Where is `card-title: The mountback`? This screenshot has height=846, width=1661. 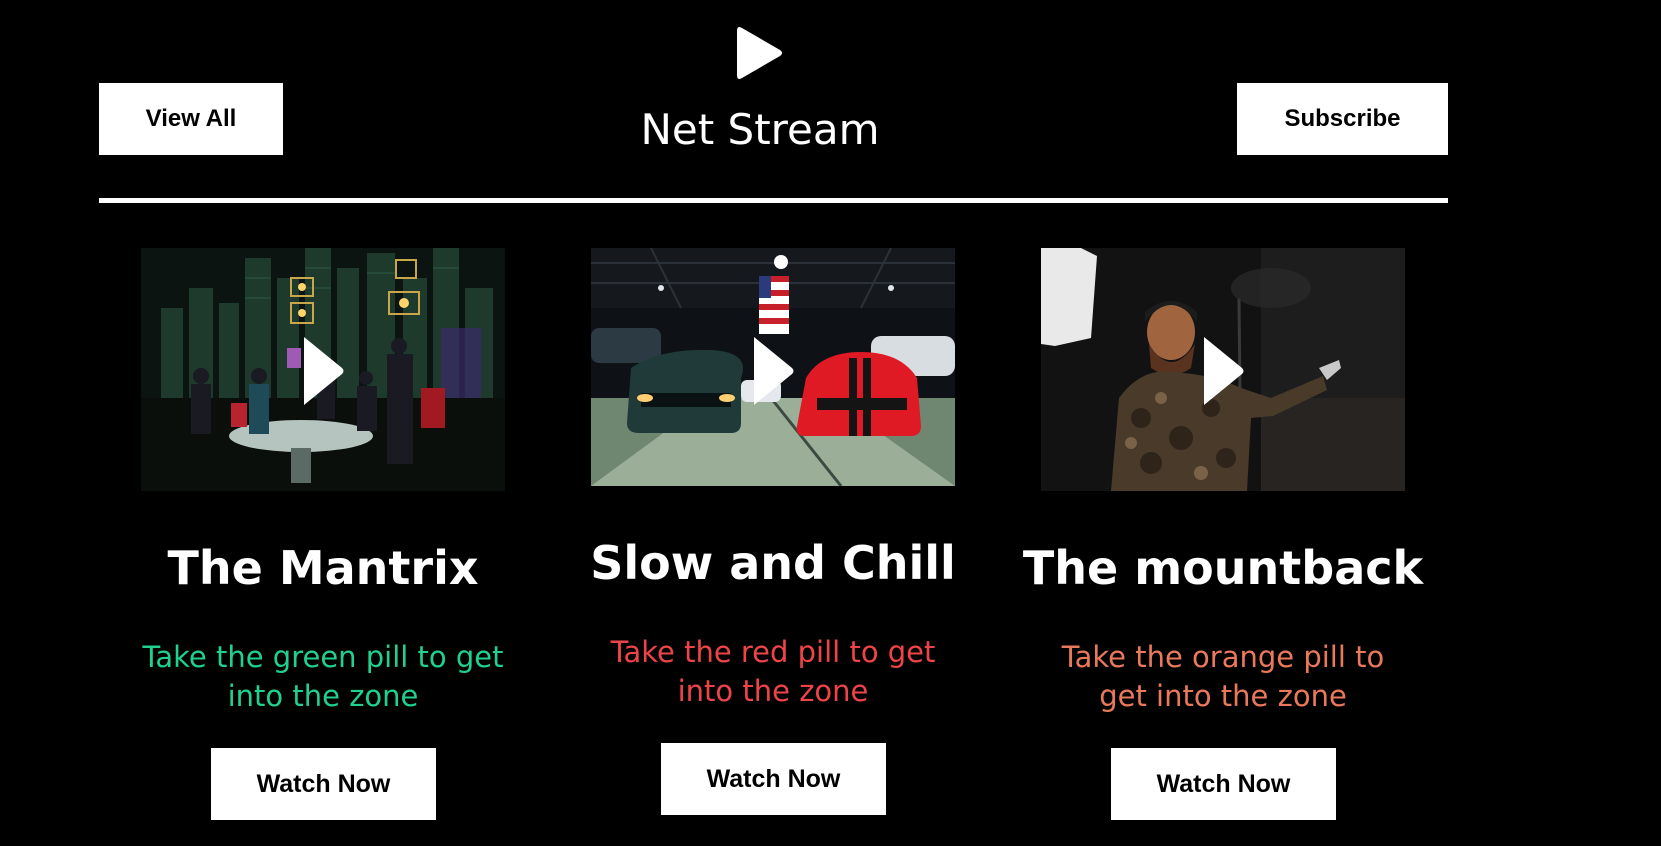 card-title: The mountback is located at coordinates (1223, 568).